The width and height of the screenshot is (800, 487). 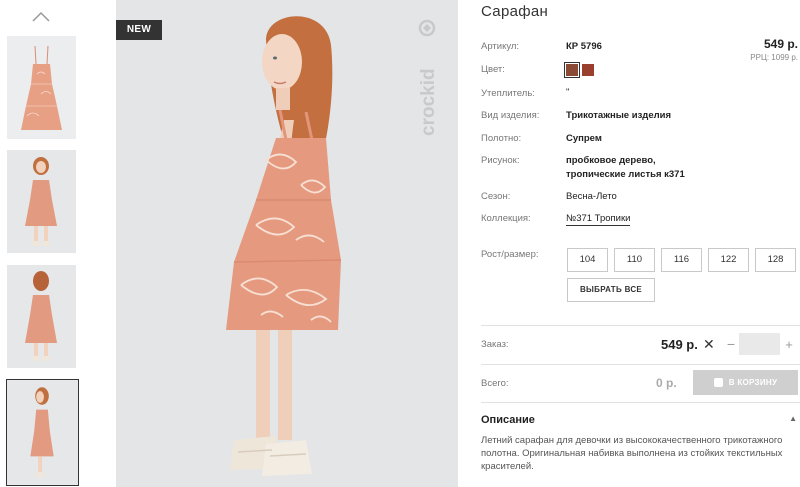 I want to click on product-type-value: Трикотажные изделия, so click(x=619, y=115).